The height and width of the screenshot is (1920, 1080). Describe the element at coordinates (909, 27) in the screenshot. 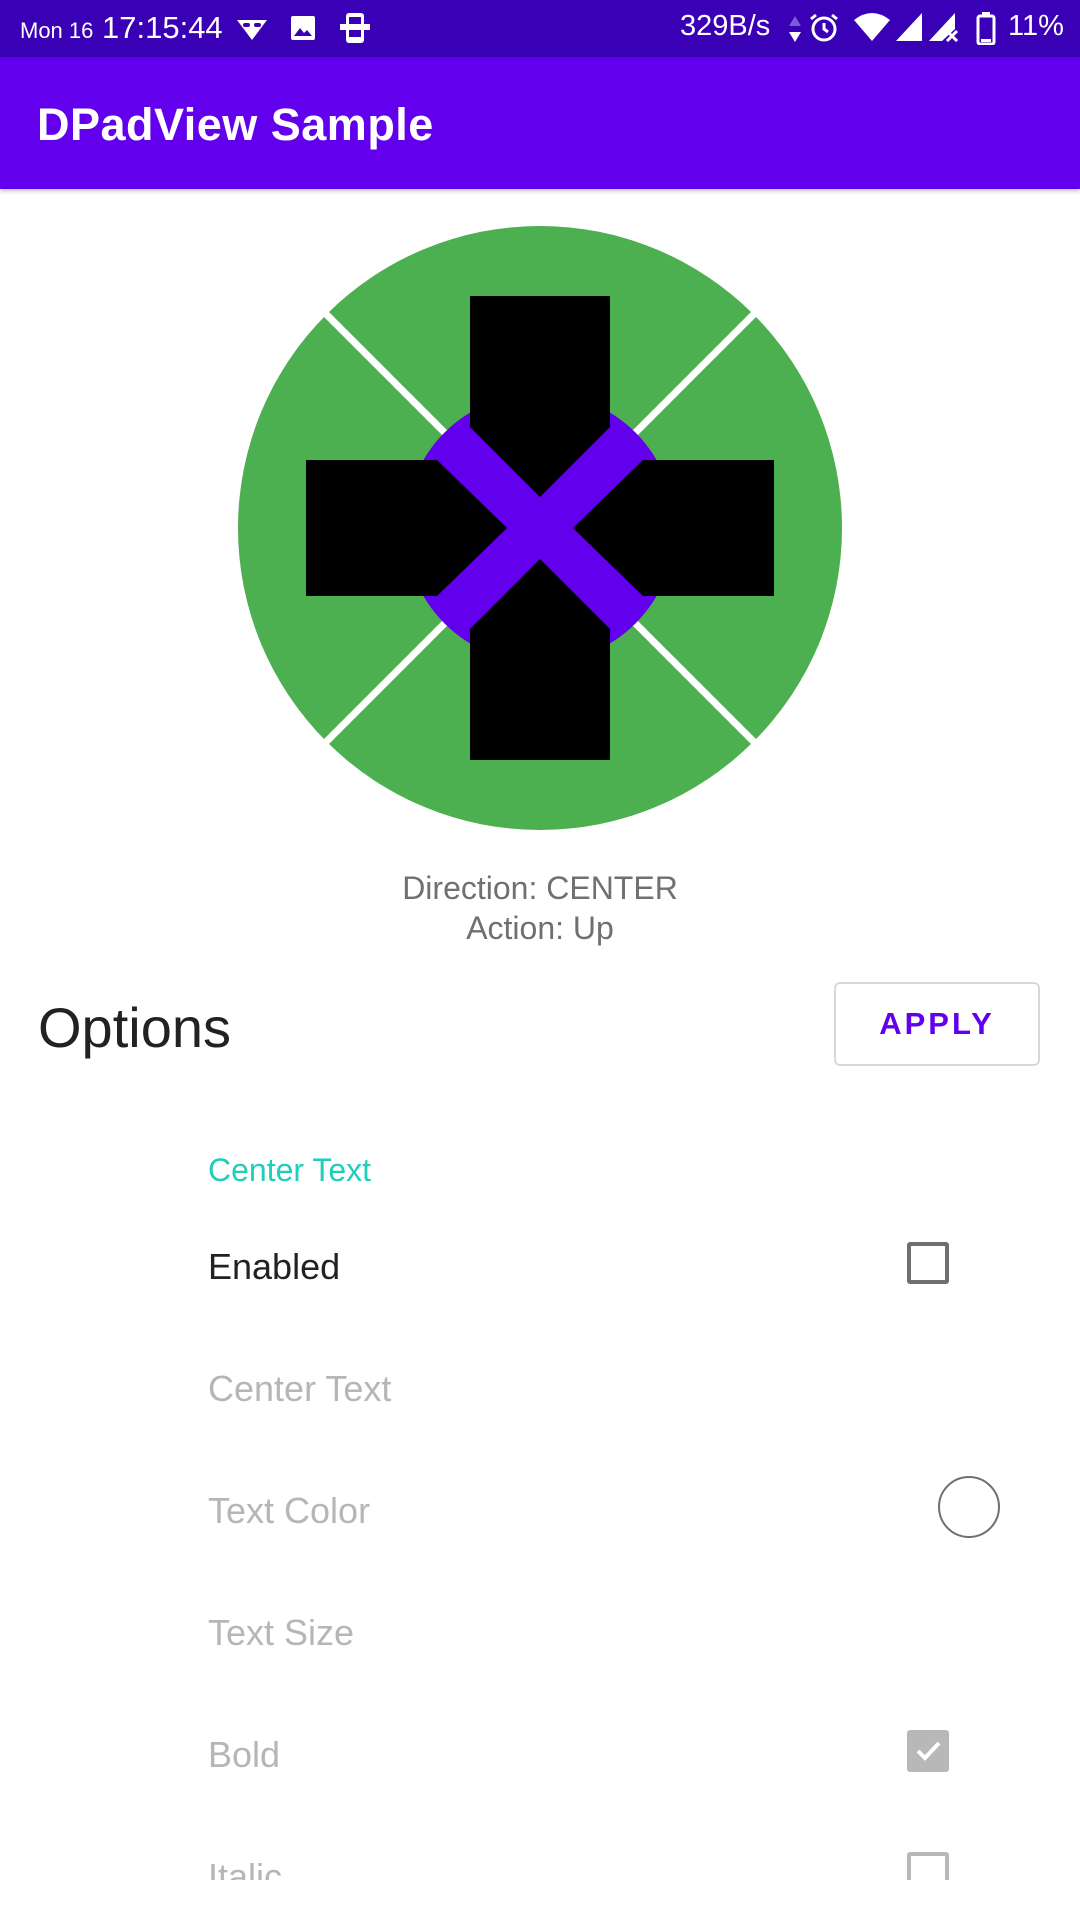

I see `signal-icon` at that location.